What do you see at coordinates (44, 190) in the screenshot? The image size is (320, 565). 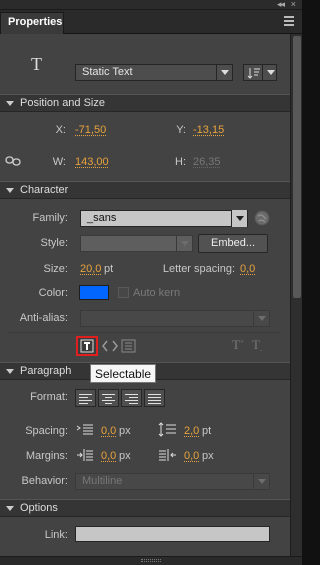 I see `section-title: Character` at bounding box center [44, 190].